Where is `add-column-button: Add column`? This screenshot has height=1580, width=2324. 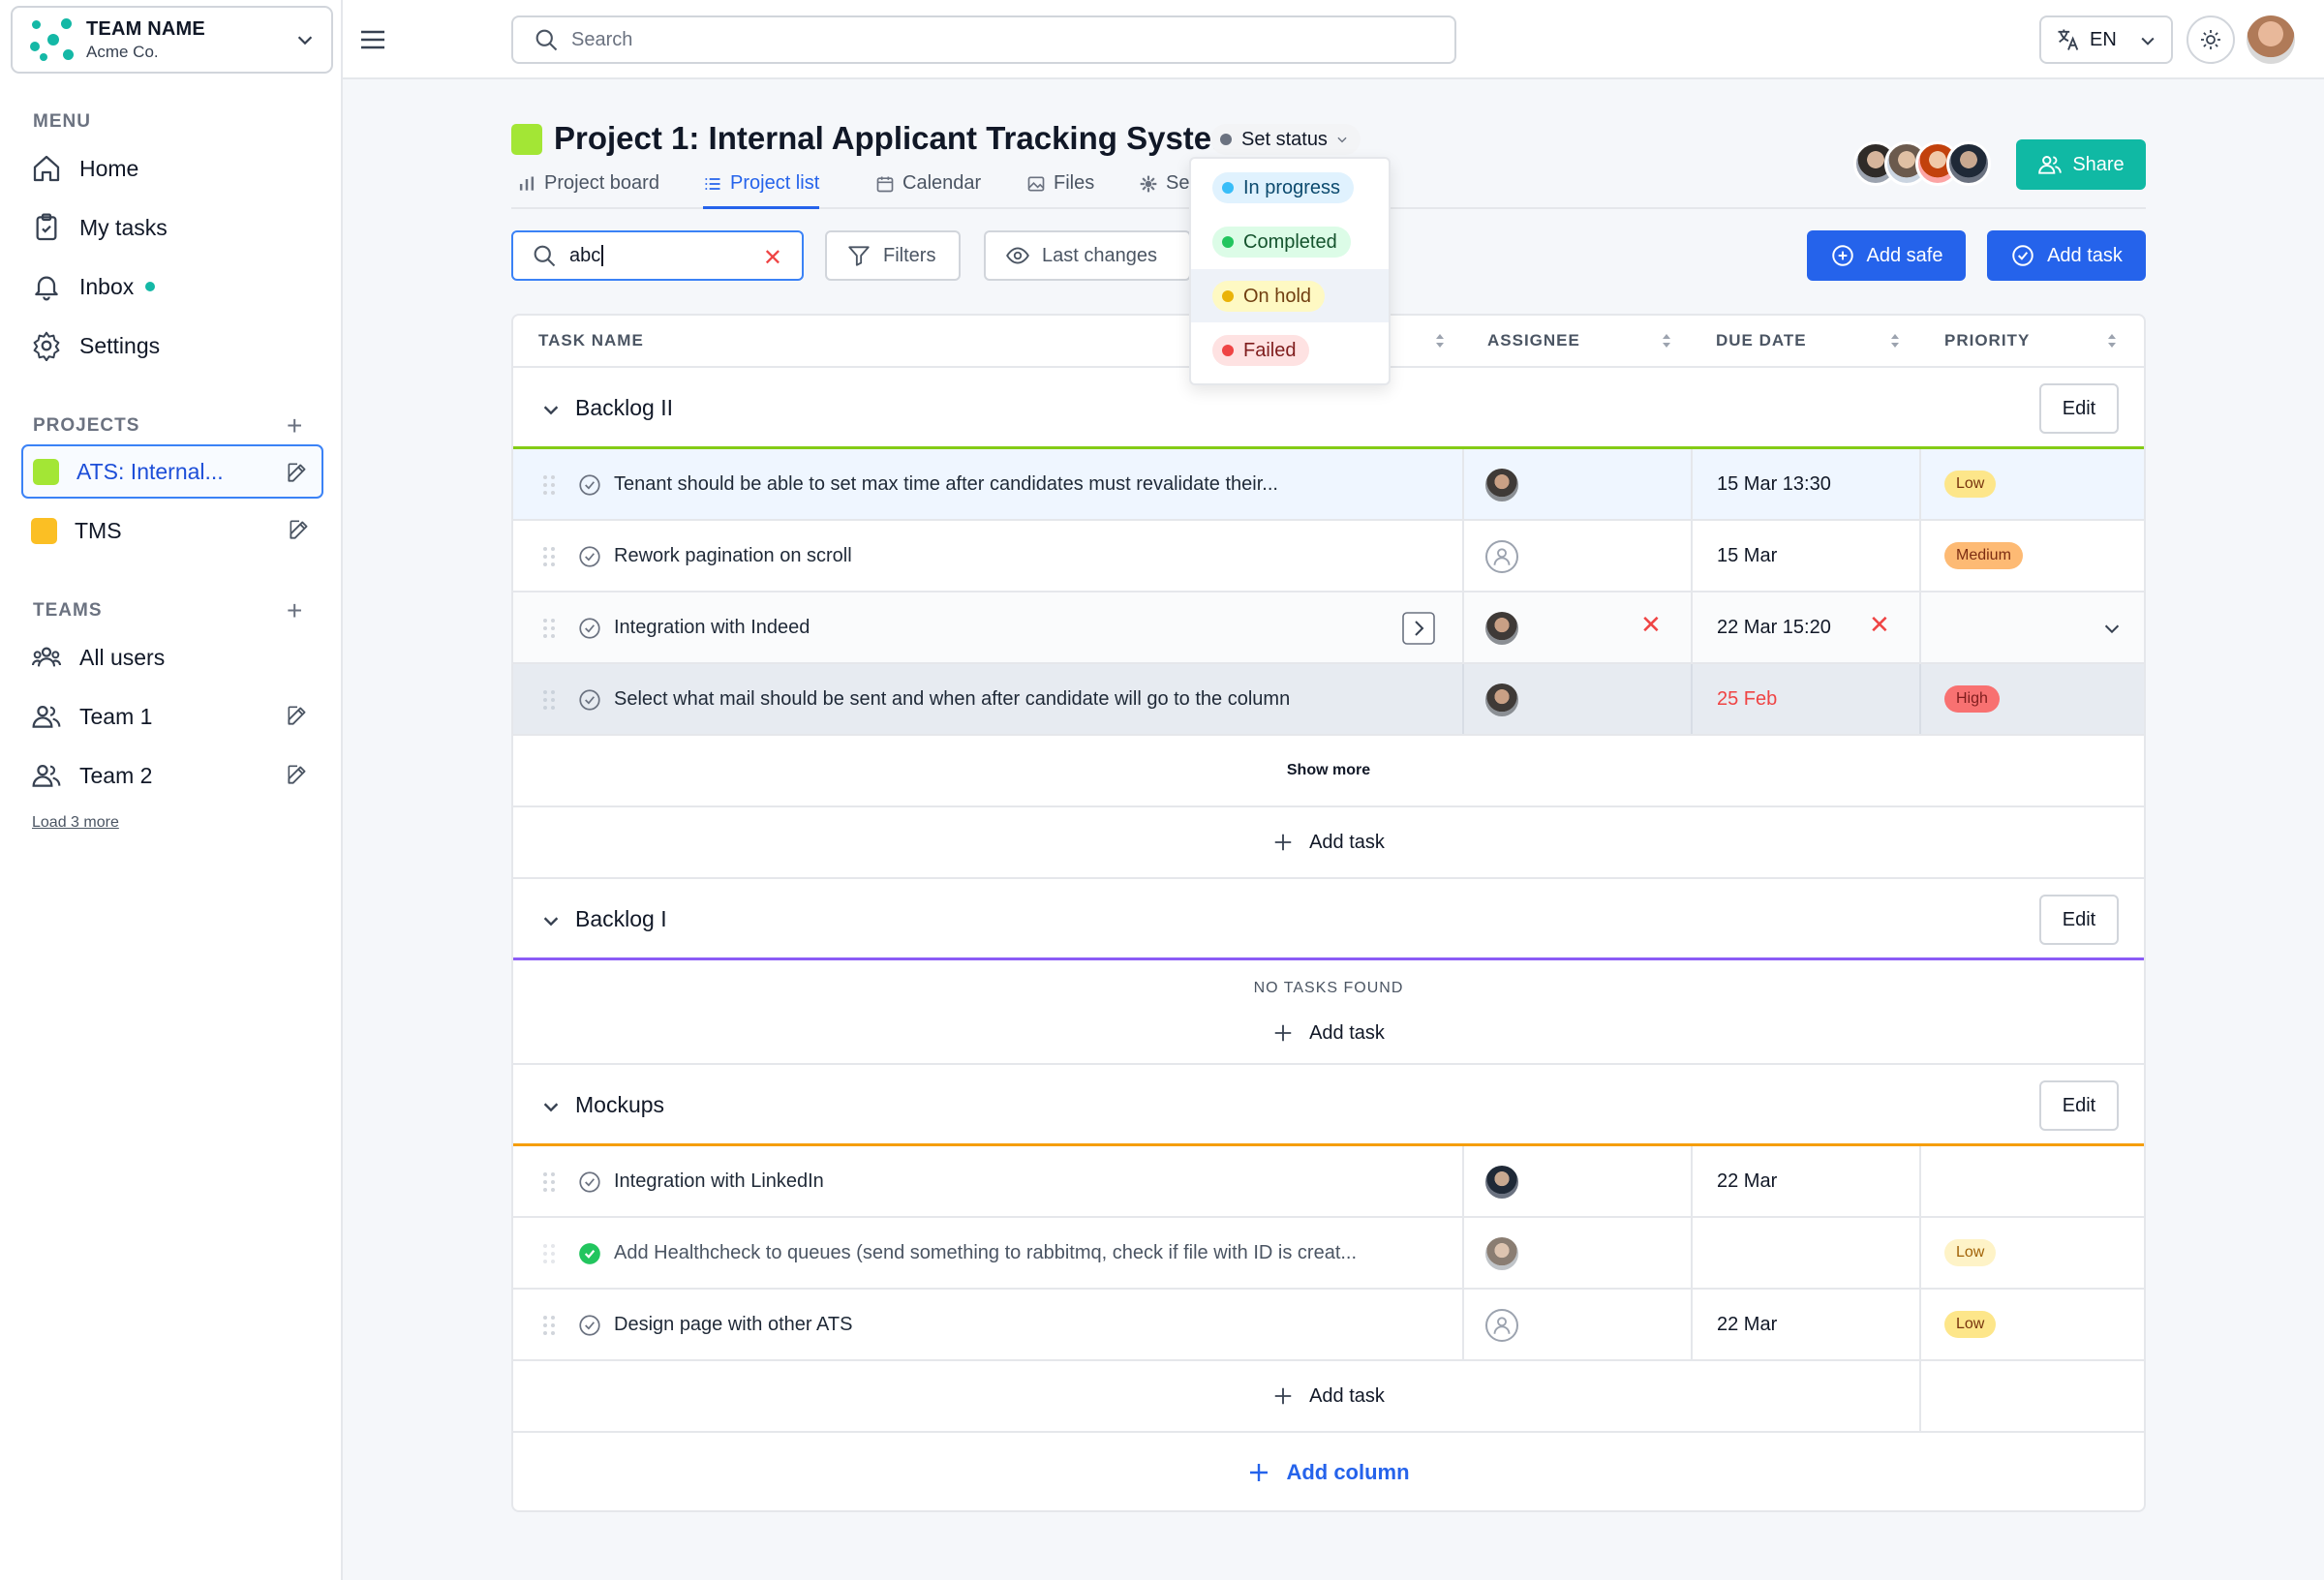 add-column-button: Add column is located at coordinates (1328, 1471).